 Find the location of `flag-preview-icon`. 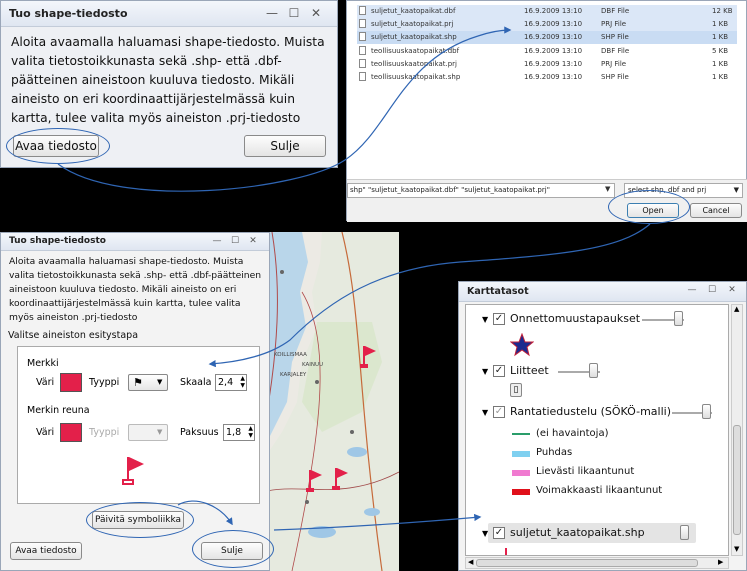

flag-preview-icon is located at coordinates (133, 471).